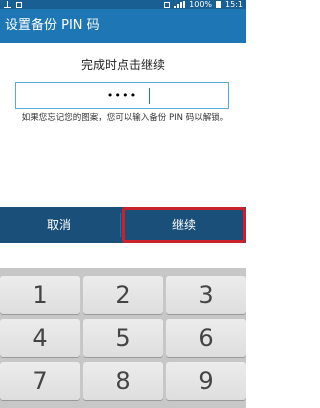 This screenshot has width=320, height=408. What do you see at coordinates (7, 4) in the screenshot?
I see `usb-icon` at bounding box center [7, 4].